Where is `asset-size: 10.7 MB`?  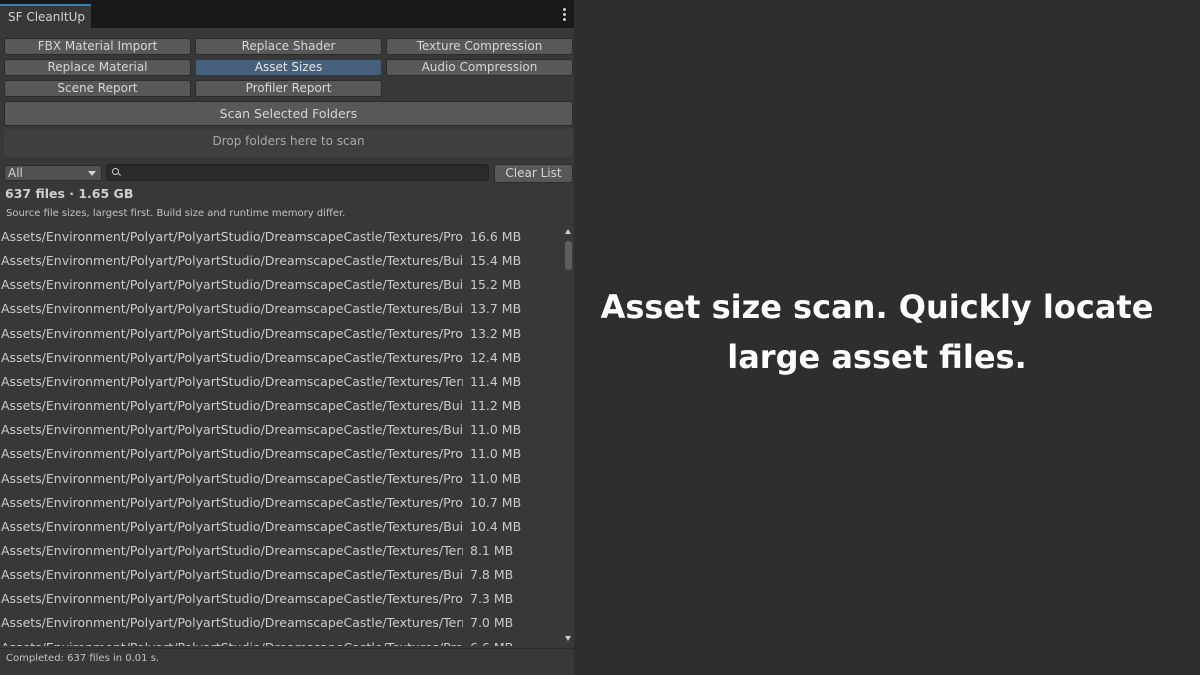
asset-size: 10.7 MB is located at coordinates (496, 502).